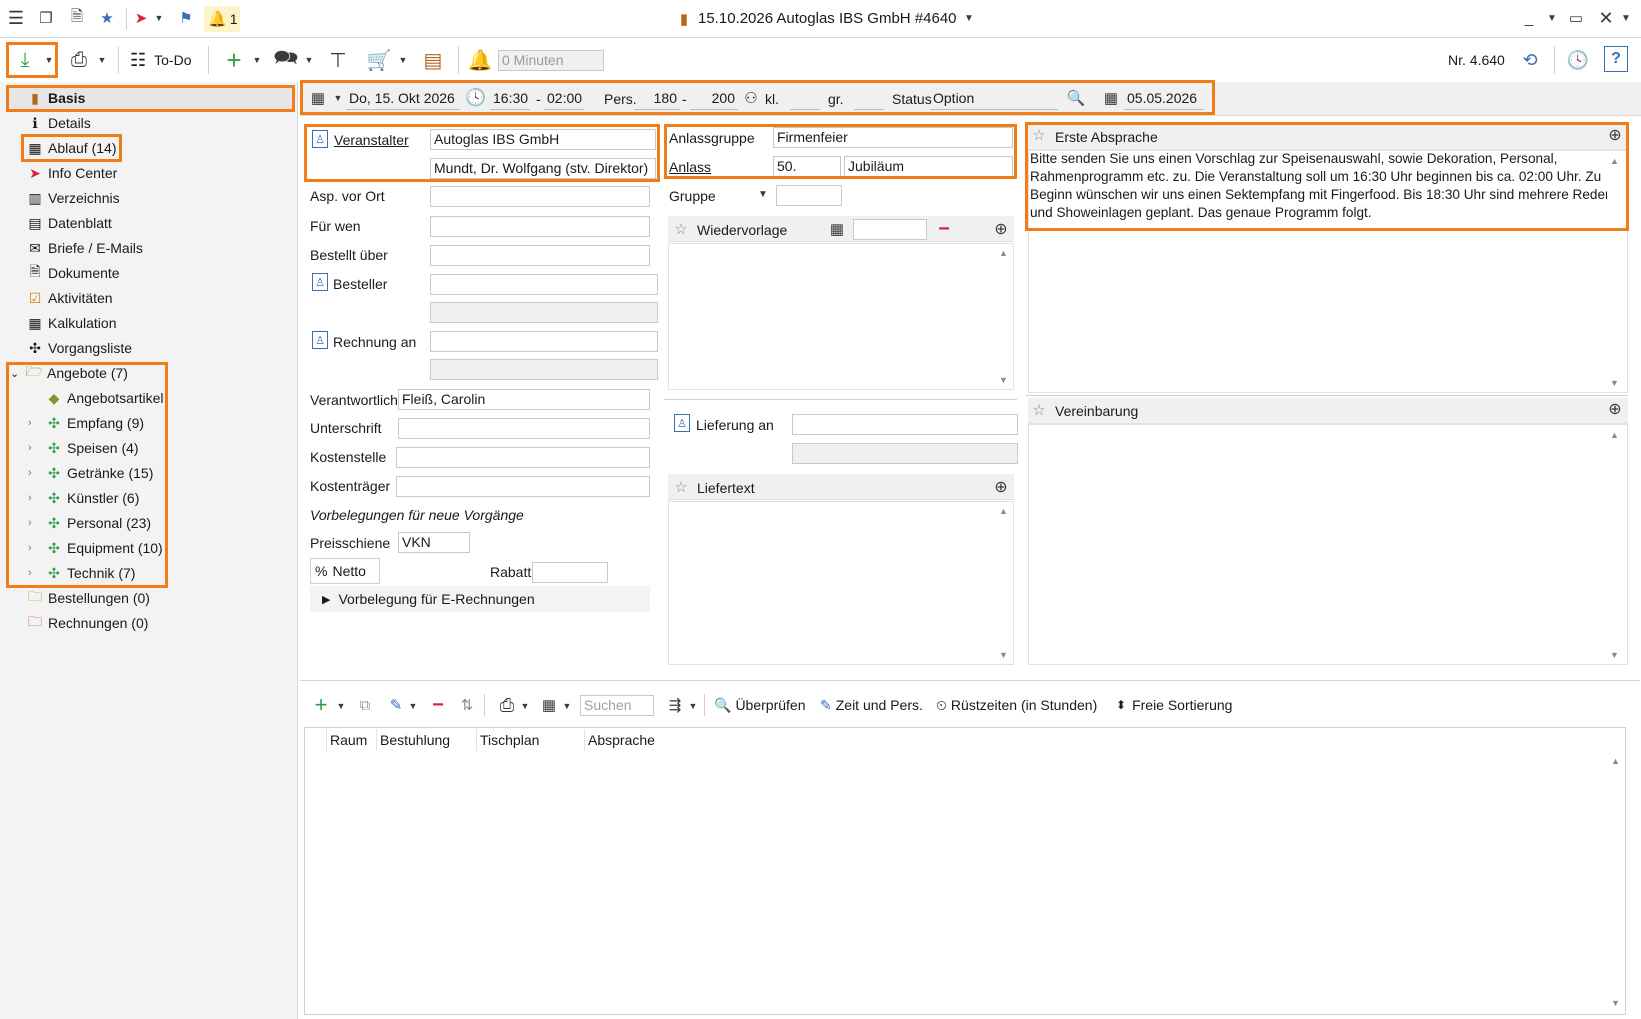 Image resolution: width=1641 pixels, height=1019 pixels. Describe the element at coordinates (345, 571) in the screenshot. I see `netto-button: % Netto` at that location.